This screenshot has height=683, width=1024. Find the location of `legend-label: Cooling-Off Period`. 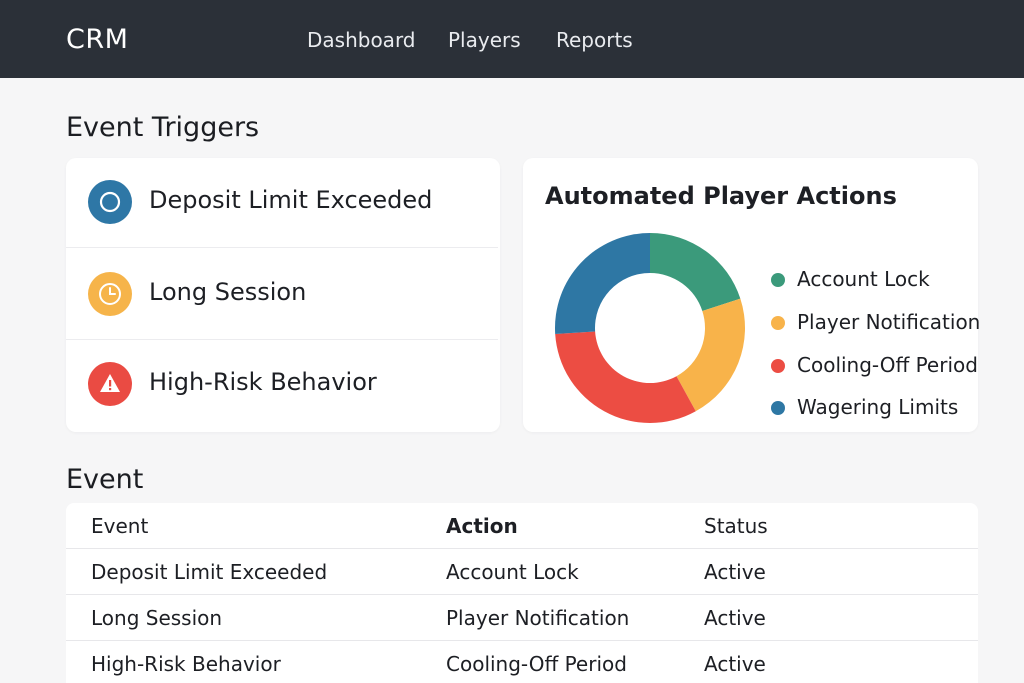

legend-label: Cooling-Off Period is located at coordinates (887, 365).